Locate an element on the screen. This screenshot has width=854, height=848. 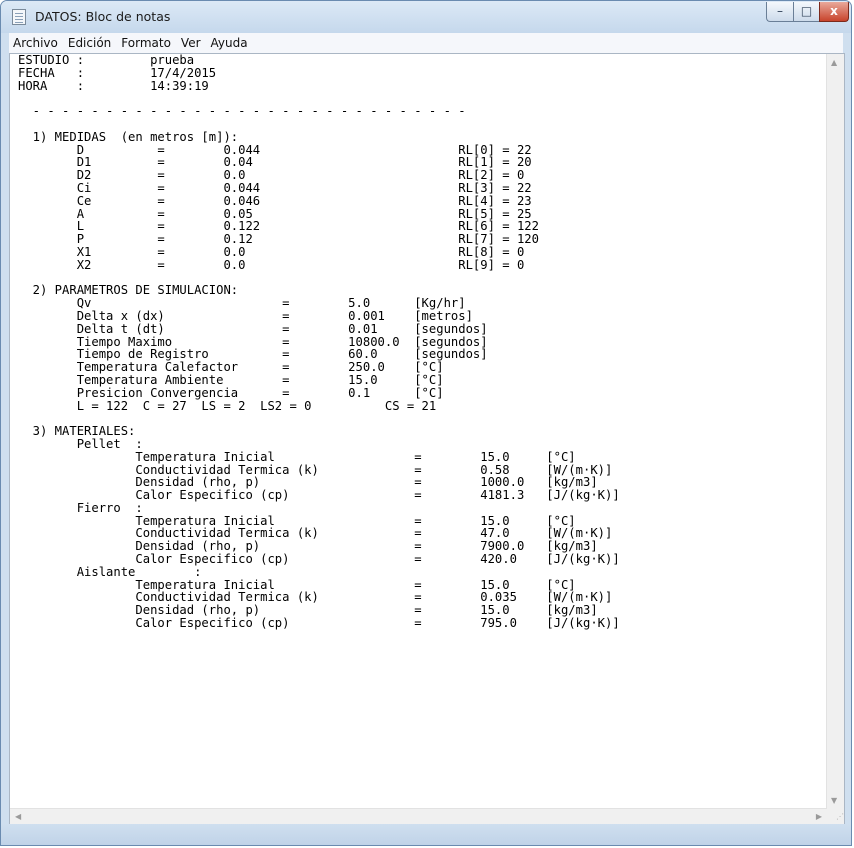
horizontal-scrollbar: ◀ ▶ is located at coordinates (418, 816).